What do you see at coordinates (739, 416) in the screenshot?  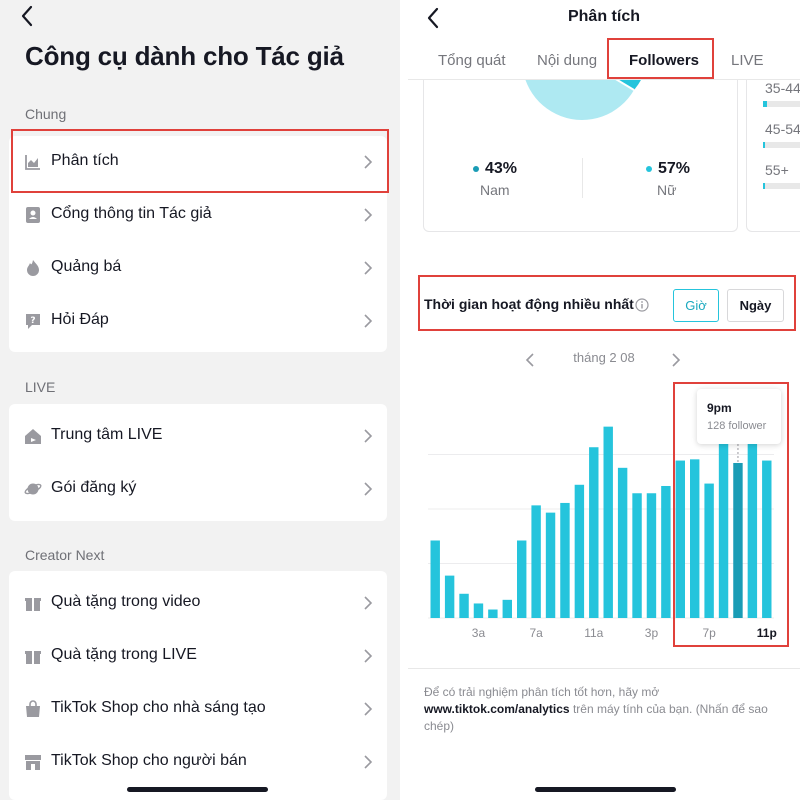 I see `chart-tooltip: 9pm 128 follower` at bounding box center [739, 416].